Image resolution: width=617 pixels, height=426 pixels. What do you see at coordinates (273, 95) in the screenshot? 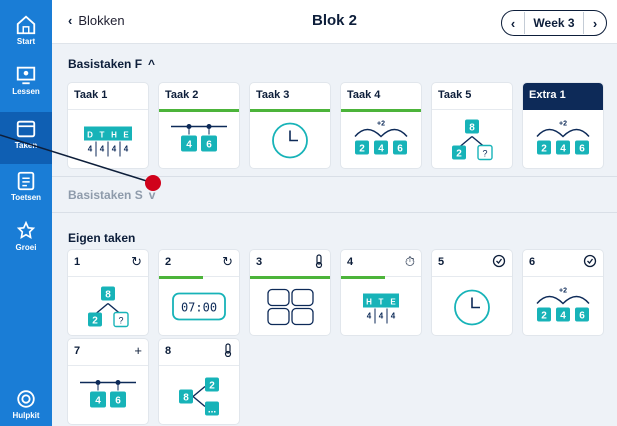
I see `task-card-title: Taak 3` at bounding box center [273, 95].